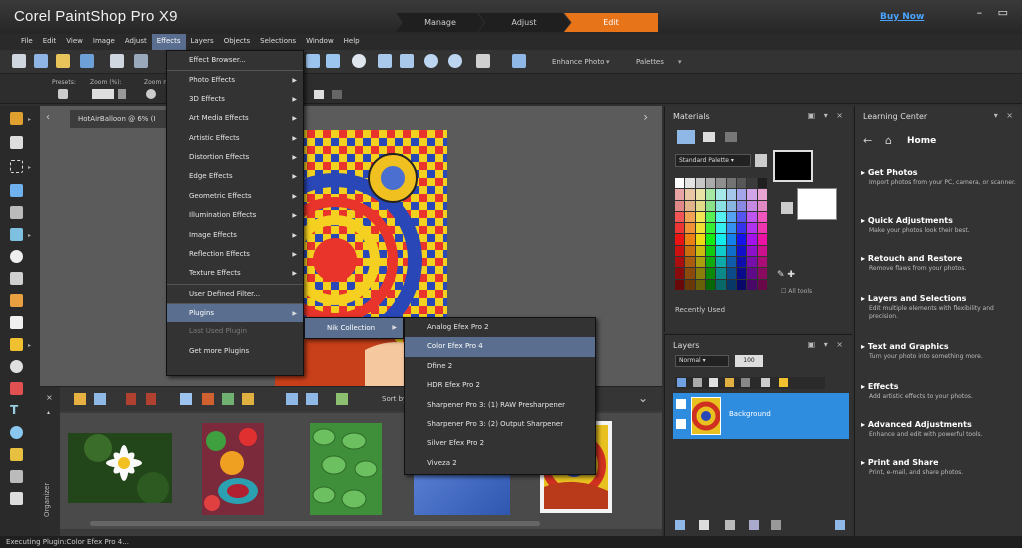 This screenshot has width=1022, height=548. I want to click on menu-selections: Selections, so click(278, 42).